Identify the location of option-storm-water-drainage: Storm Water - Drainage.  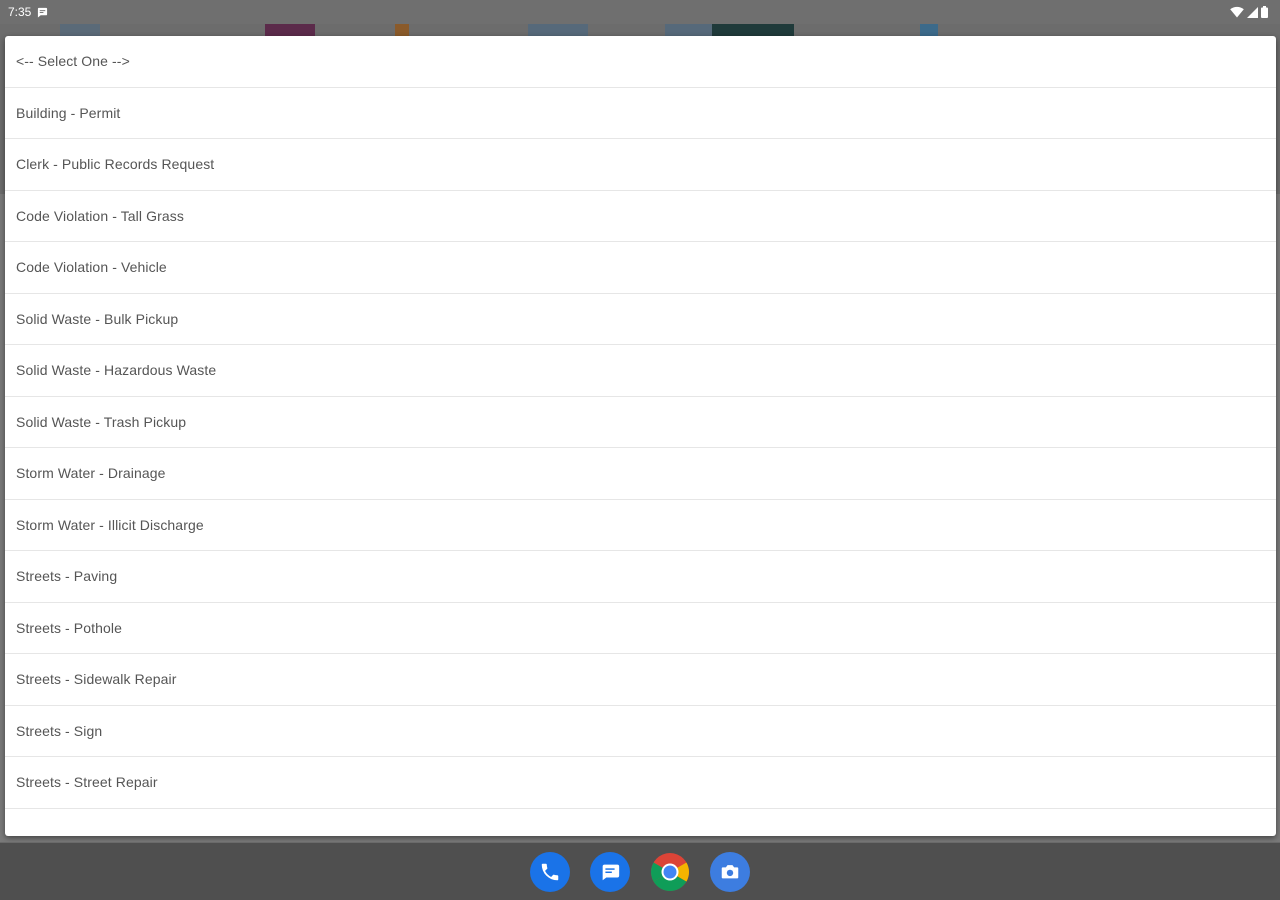
(640, 474).